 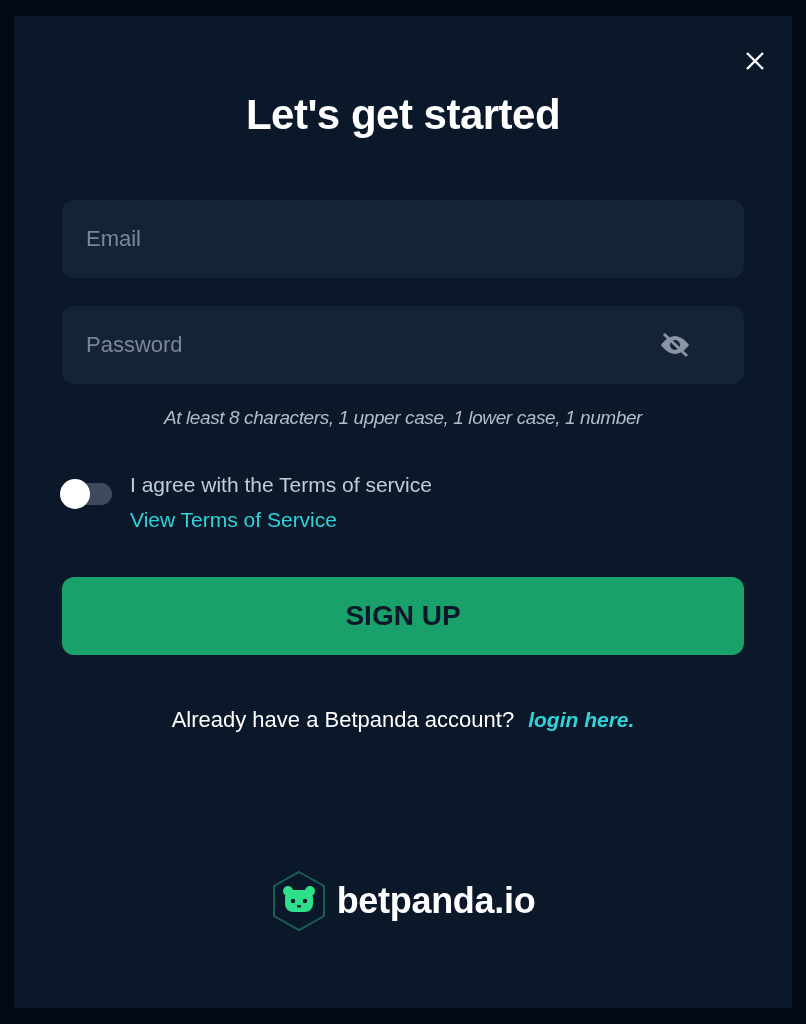 What do you see at coordinates (403, 615) in the screenshot?
I see `sign-up-button: SIGN UP` at bounding box center [403, 615].